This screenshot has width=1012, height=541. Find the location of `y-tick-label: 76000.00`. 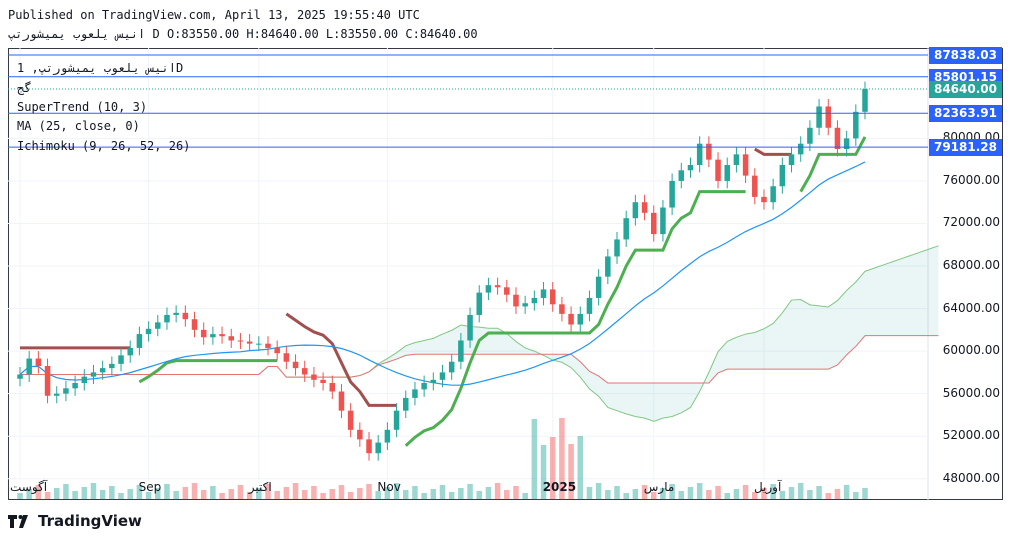

y-tick-label: 76000.00 is located at coordinates (971, 179).